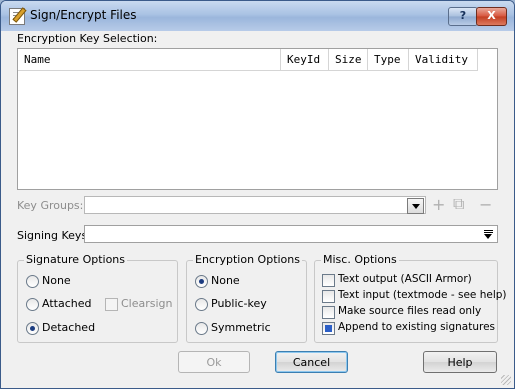  What do you see at coordinates (87, 38) in the screenshot?
I see `key-selection-label: Encryption Key Selection:` at bounding box center [87, 38].